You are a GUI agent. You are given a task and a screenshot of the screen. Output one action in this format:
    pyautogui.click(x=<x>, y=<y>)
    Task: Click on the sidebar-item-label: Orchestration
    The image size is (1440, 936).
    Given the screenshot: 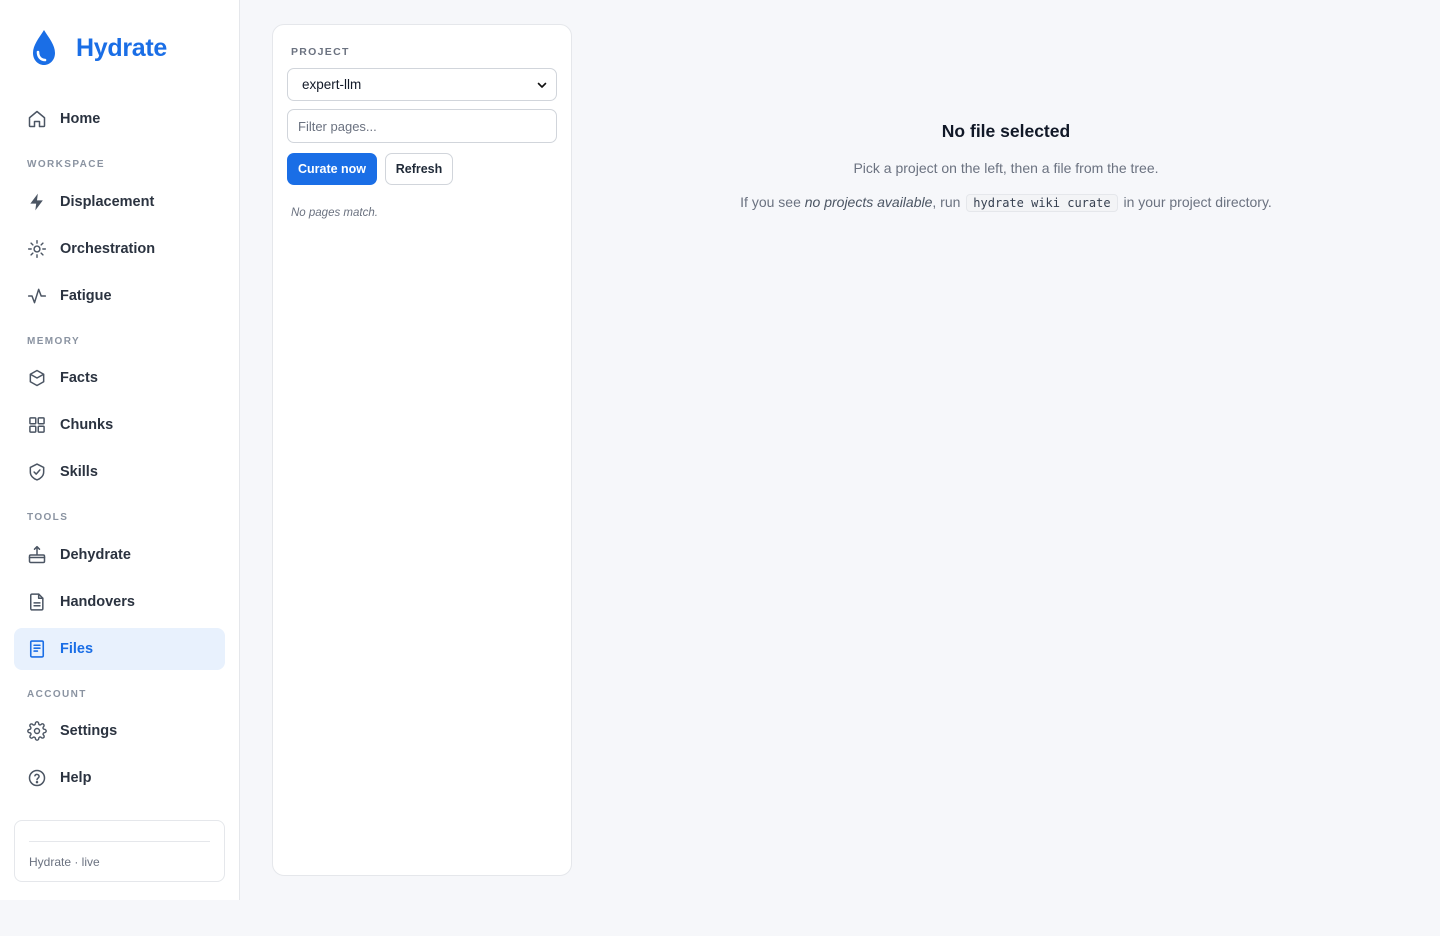 What is the action you would take?
    pyautogui.click(x=108, y=249)
    